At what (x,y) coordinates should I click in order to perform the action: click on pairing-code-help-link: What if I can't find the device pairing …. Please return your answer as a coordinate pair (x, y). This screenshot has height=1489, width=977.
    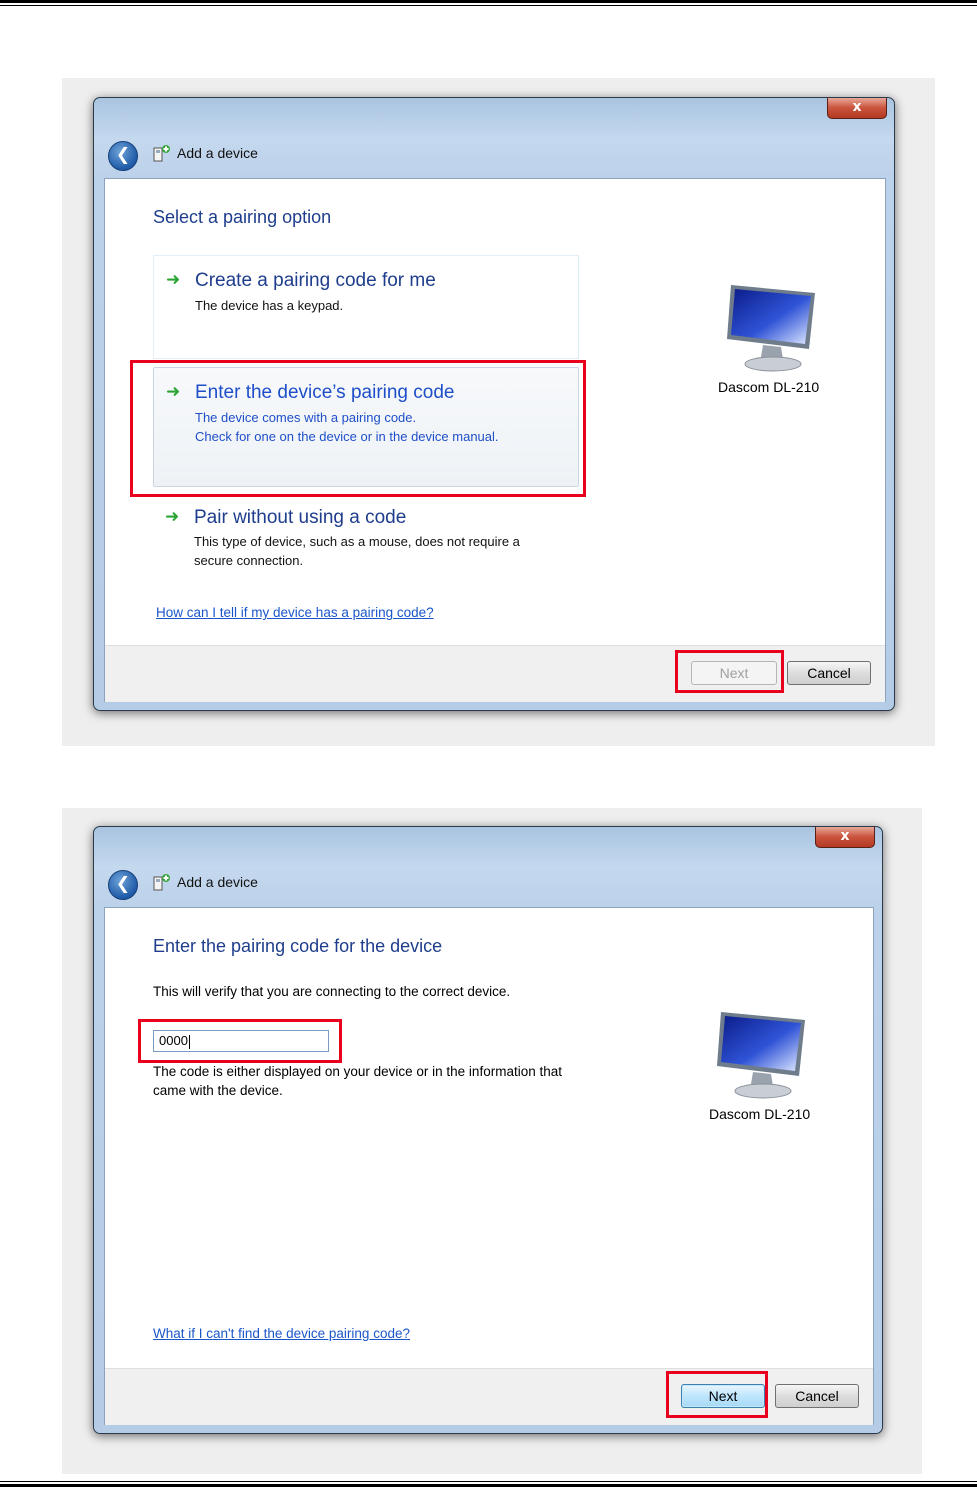
    Looking at the image, I should click on (281, 1333).